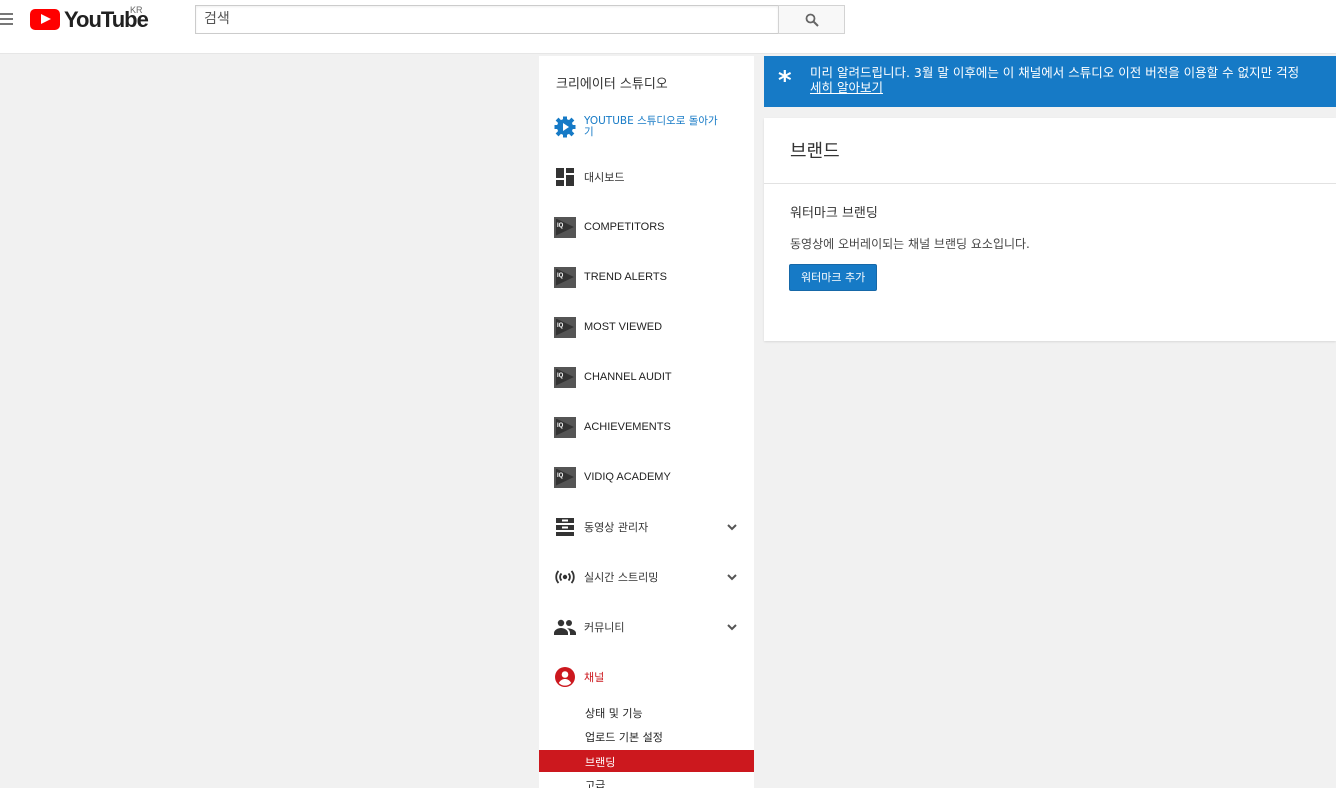  I want to click on sidebar-item-label: COMPETITORS, so click(624, 227).